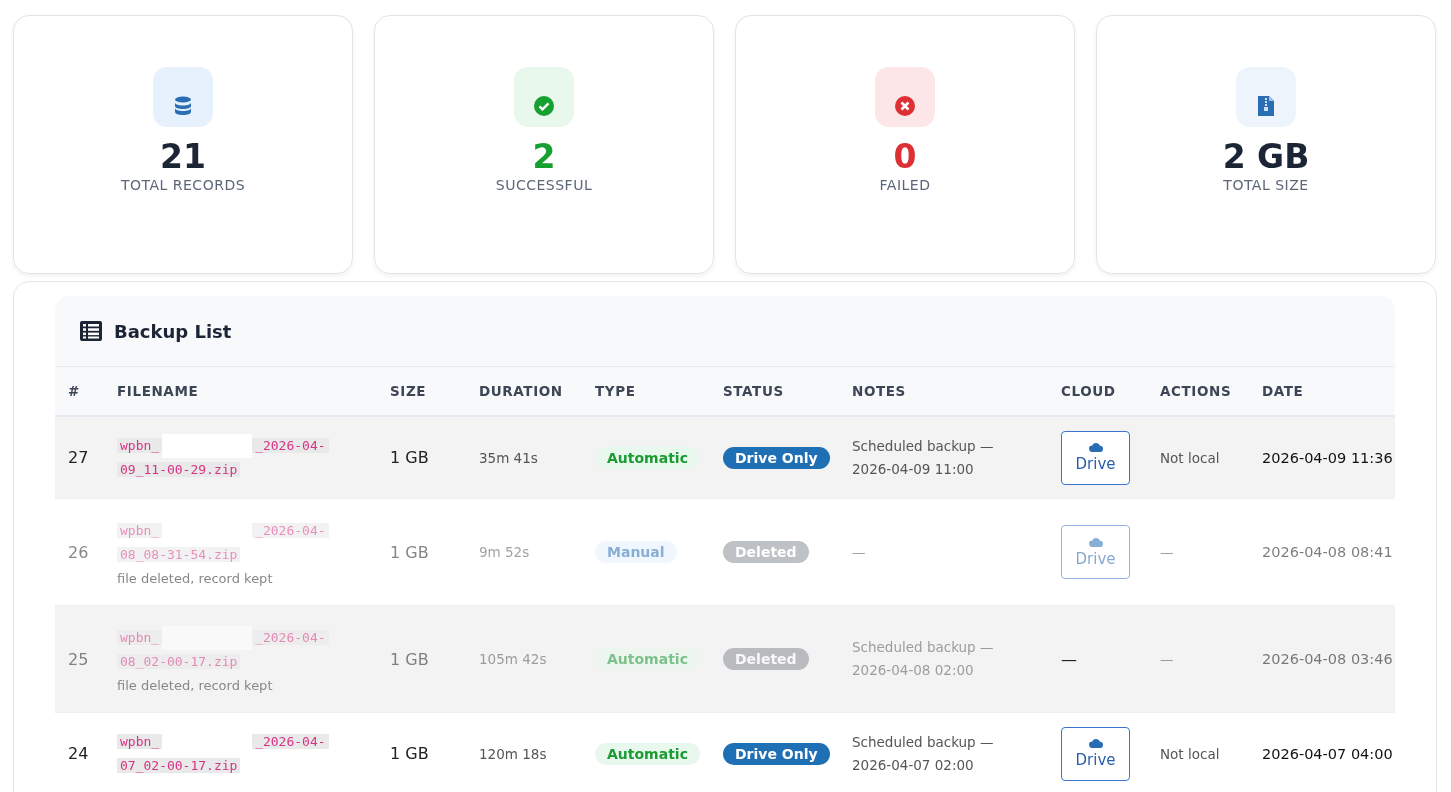 The image size is (1451, 792). I want to click on stat-value: 0, so click(905, 157).